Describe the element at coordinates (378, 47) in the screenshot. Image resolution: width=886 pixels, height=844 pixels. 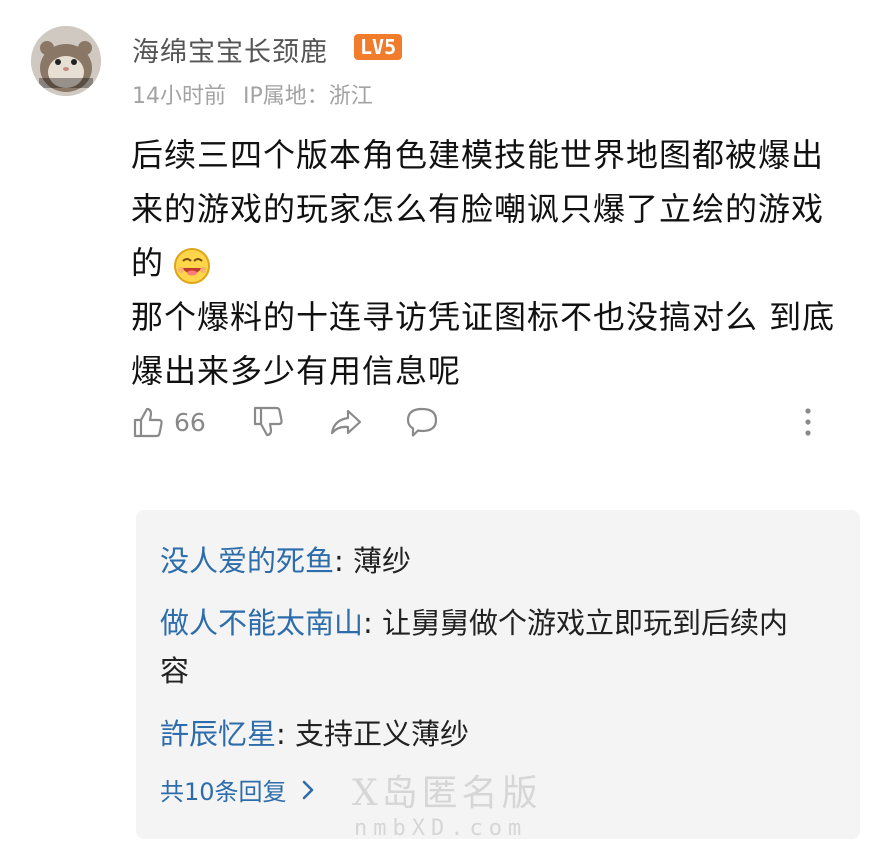
I see `level-badge: LV5` at that location.